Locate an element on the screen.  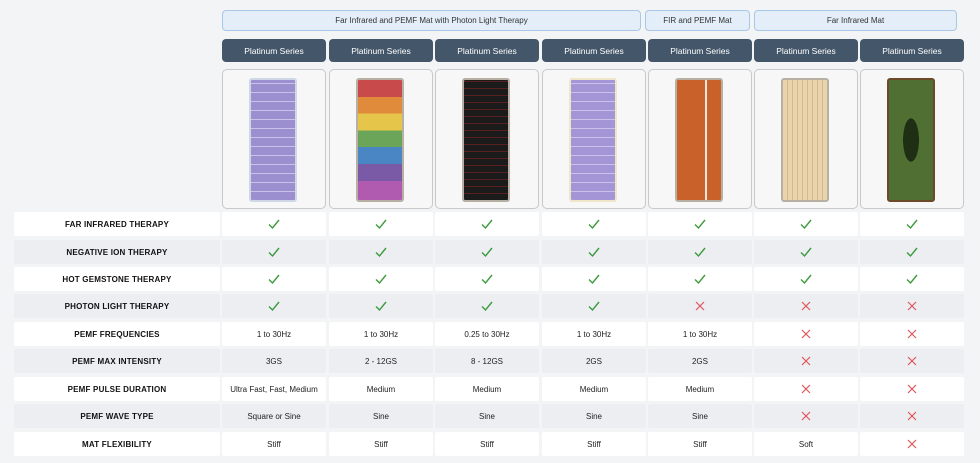
row-label: HOT GEMSTONE THERAPY is located at coordinates (117, 279).